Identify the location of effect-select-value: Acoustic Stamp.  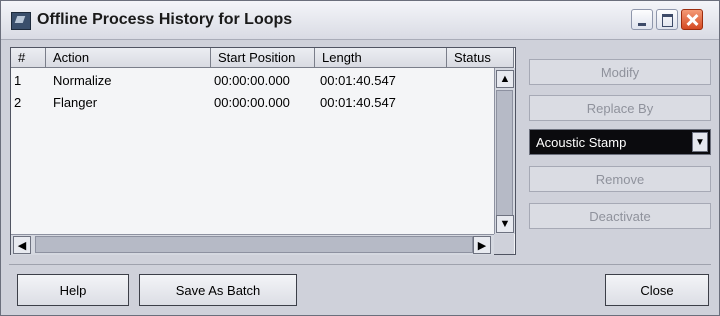
(581, 142).